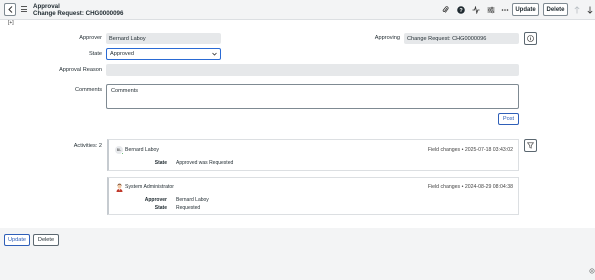 The width and height of the screenshot is (595, 280). I want to click on chevron-left-icon, so click(9, 9).